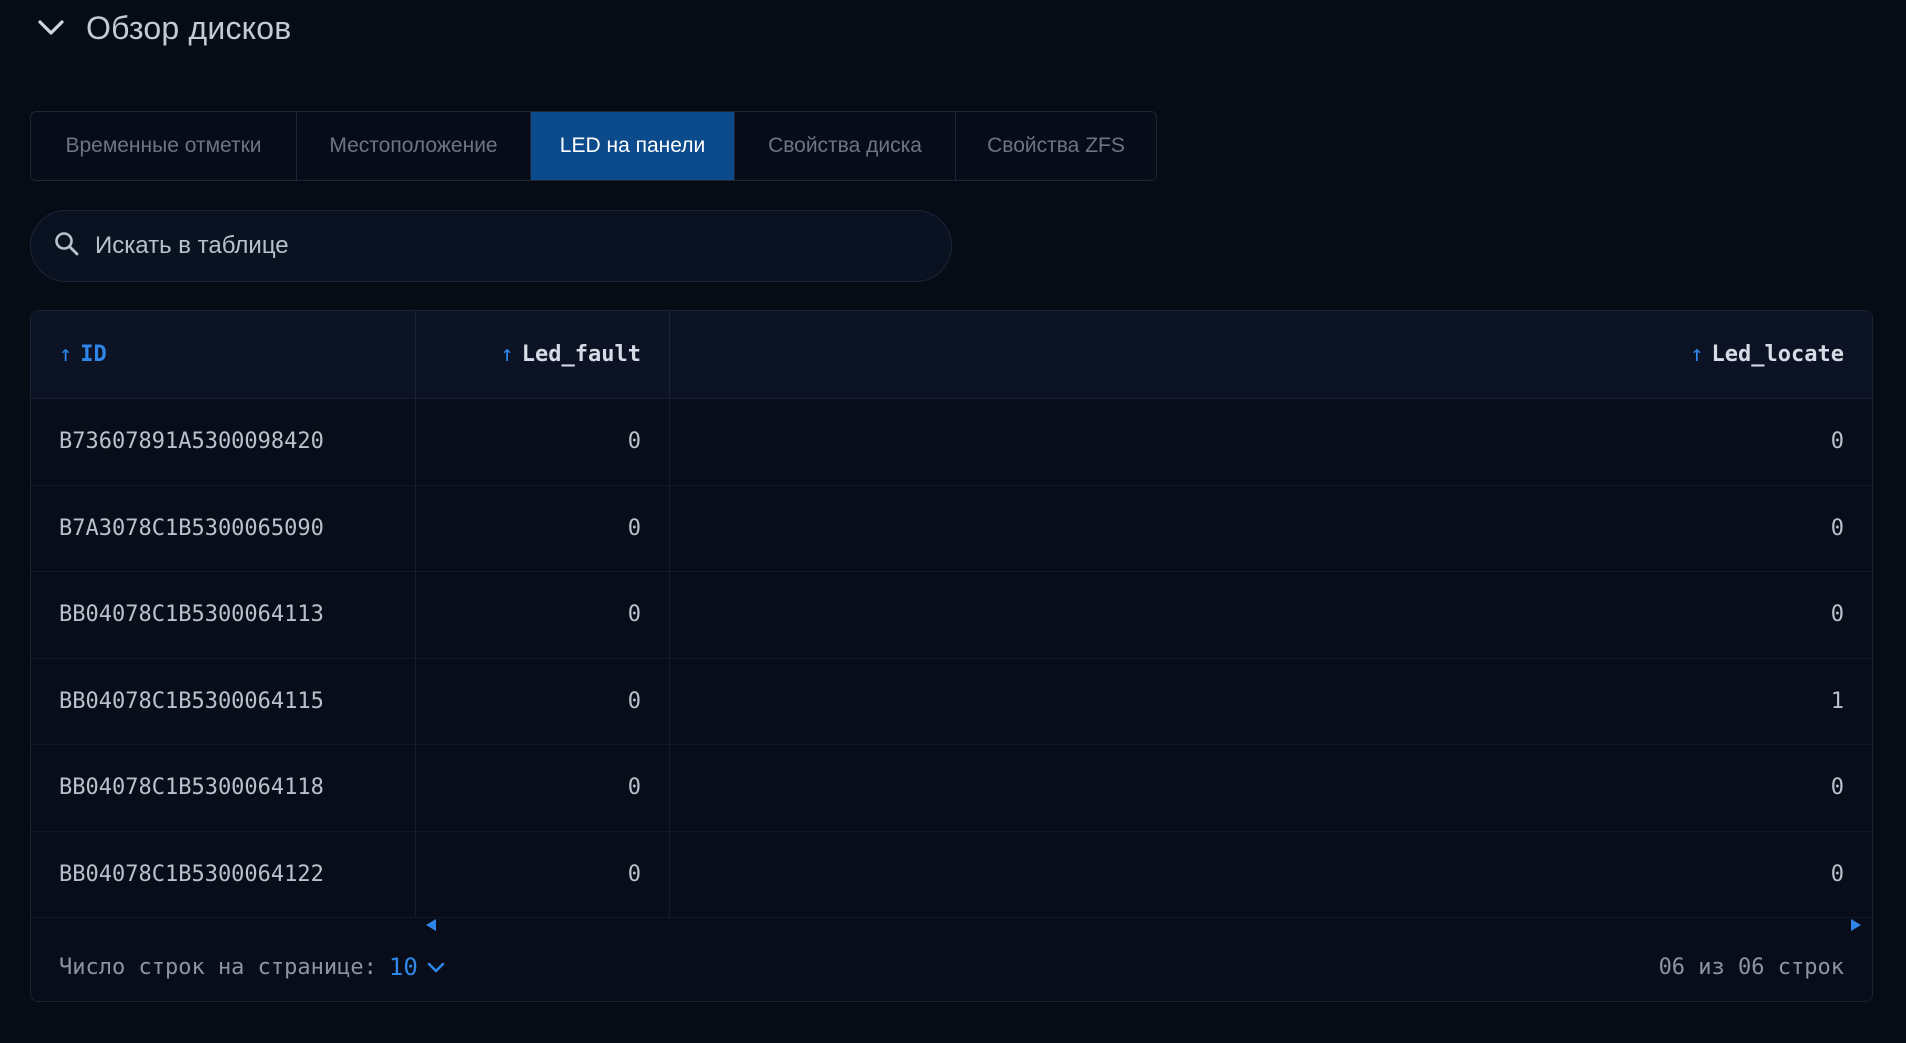 Image resolution: width=1906 pixels, height=1043 pixels. What do you see at coordinates (951, 701) in the screenshot?
I see `table-row: BB04078C1B5300064115 0 1` at bounding box center [951, 701].